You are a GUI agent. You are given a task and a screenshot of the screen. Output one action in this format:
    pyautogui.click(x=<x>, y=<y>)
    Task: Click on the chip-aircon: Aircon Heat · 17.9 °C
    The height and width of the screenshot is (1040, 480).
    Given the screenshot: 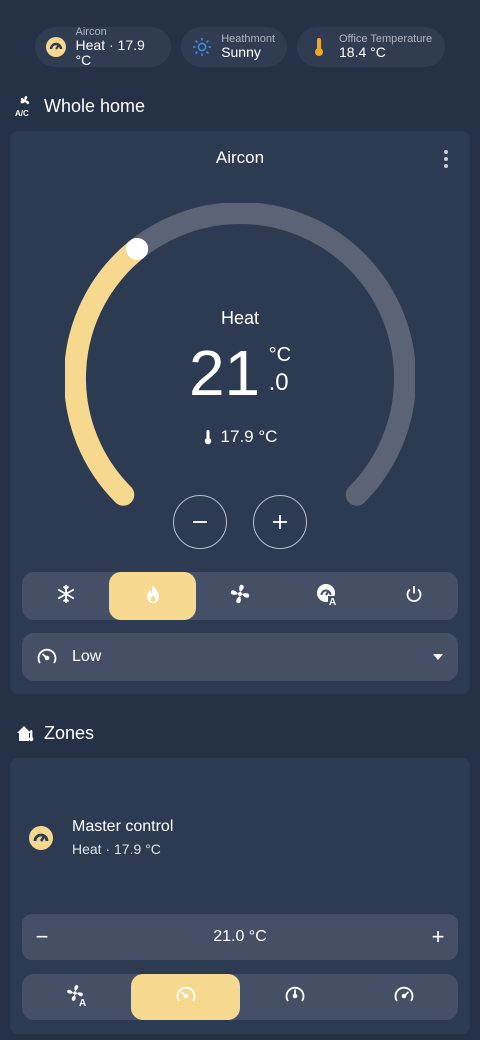 What is the action you would take?
    pyautogui.click(x=103, y=47)
    